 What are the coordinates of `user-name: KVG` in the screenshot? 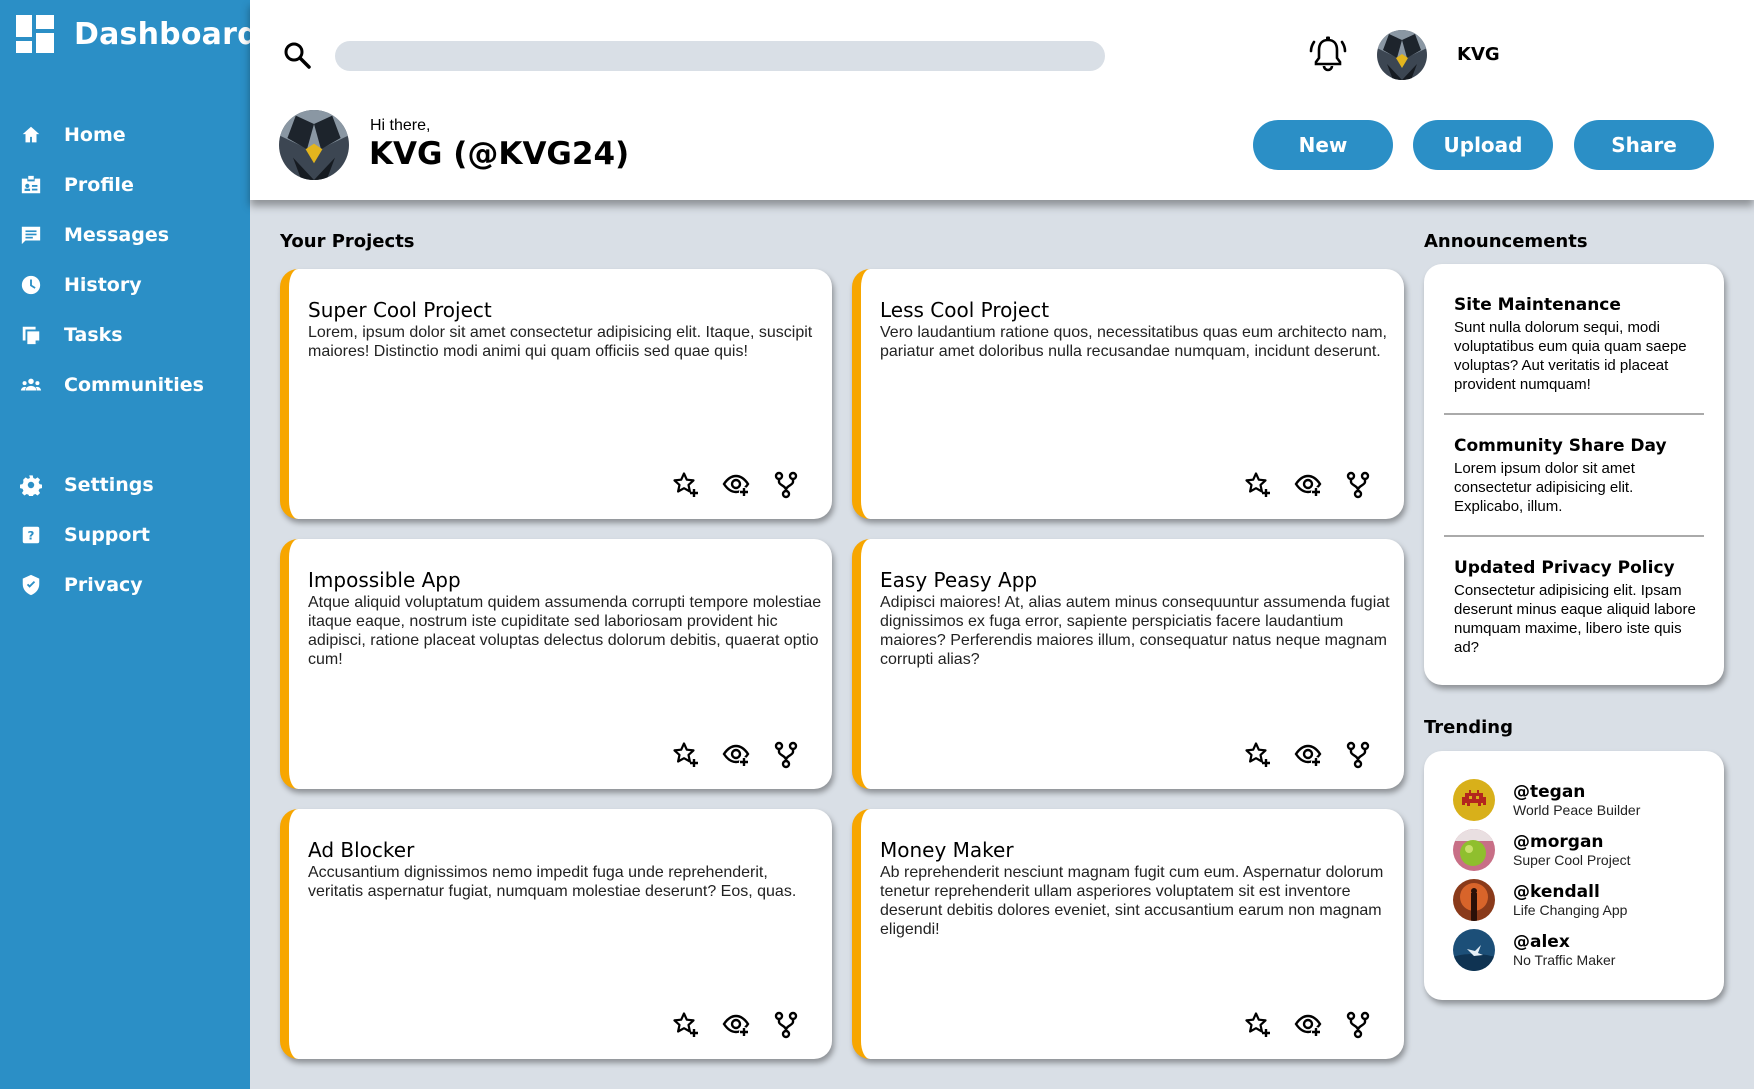 It's located at (1478, 54).